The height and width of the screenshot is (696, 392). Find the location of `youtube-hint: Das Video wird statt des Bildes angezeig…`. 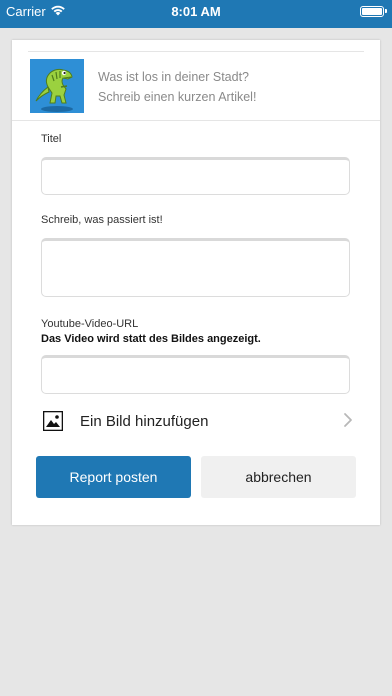

youtube-hint: Das Video wird statt des Bildes angezeig… is located at coordinates (151, 339).